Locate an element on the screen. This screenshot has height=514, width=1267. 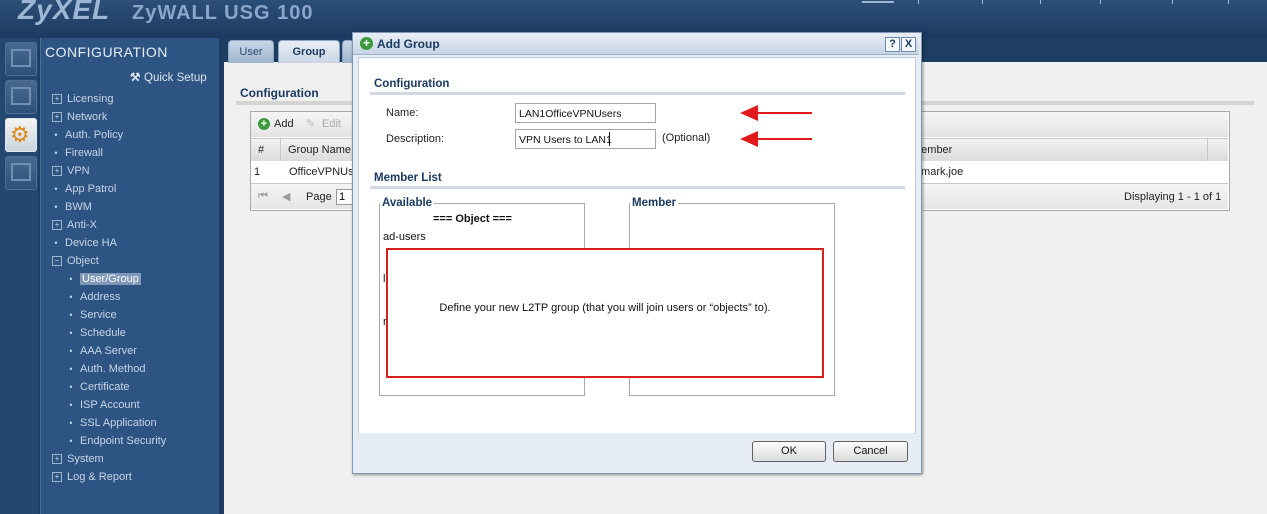
sidebar-item-label: Device HA is located at coordinates (91, 243).